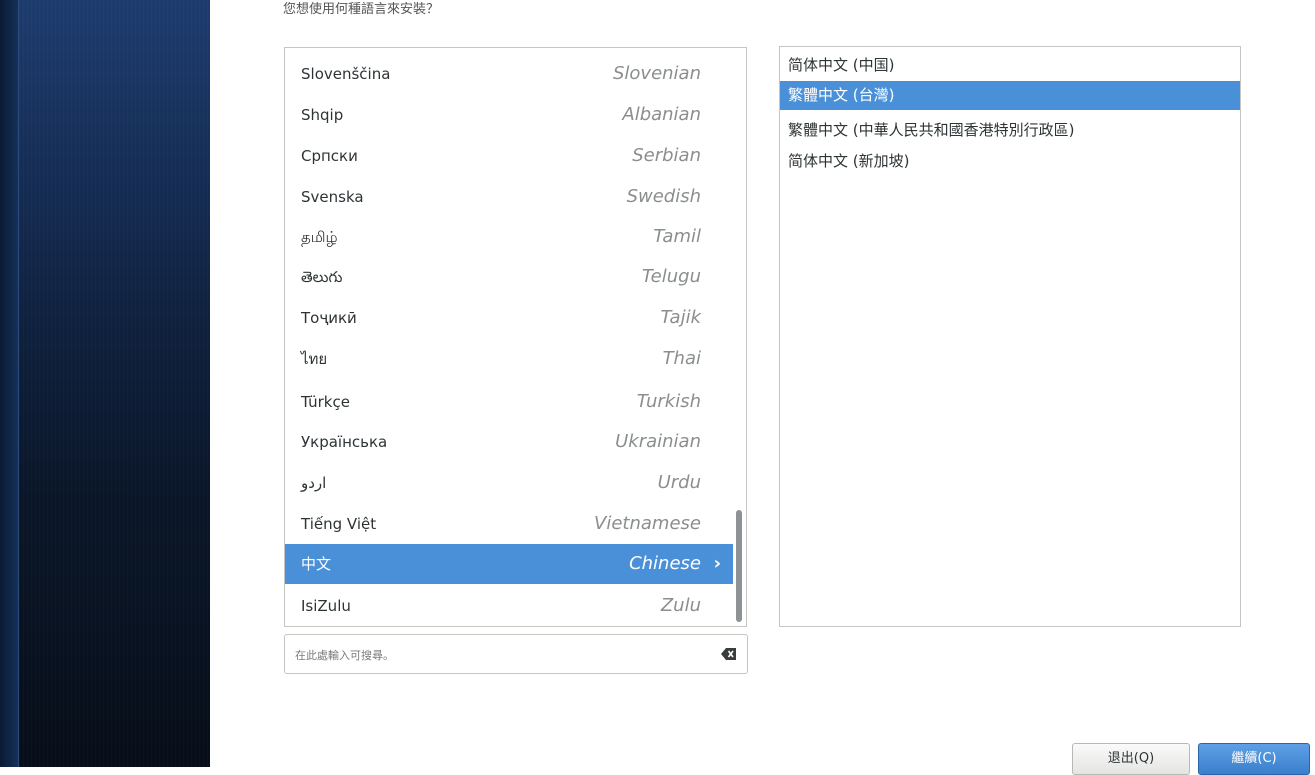 This screenshot has width=1315, height=775. Describe the element at coordinates (332, 197) in the screenshot. I see `language-native-name: Svenska` at that location.